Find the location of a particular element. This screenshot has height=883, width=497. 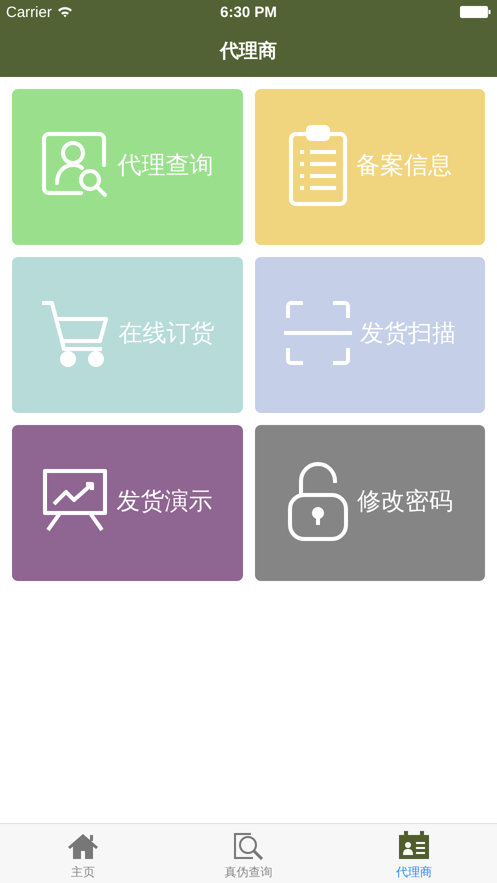

tab-item: 代理商 is located at coordinates (414, 853).